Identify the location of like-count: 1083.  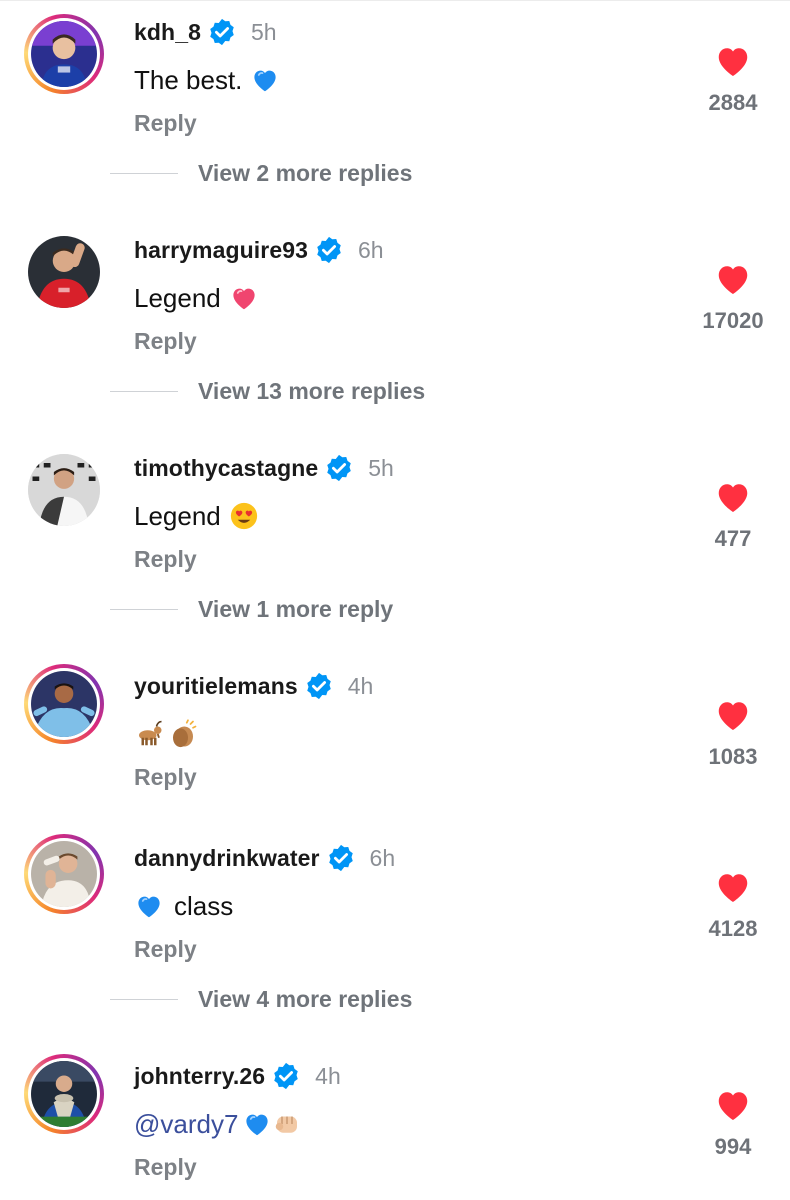
(733, 756).